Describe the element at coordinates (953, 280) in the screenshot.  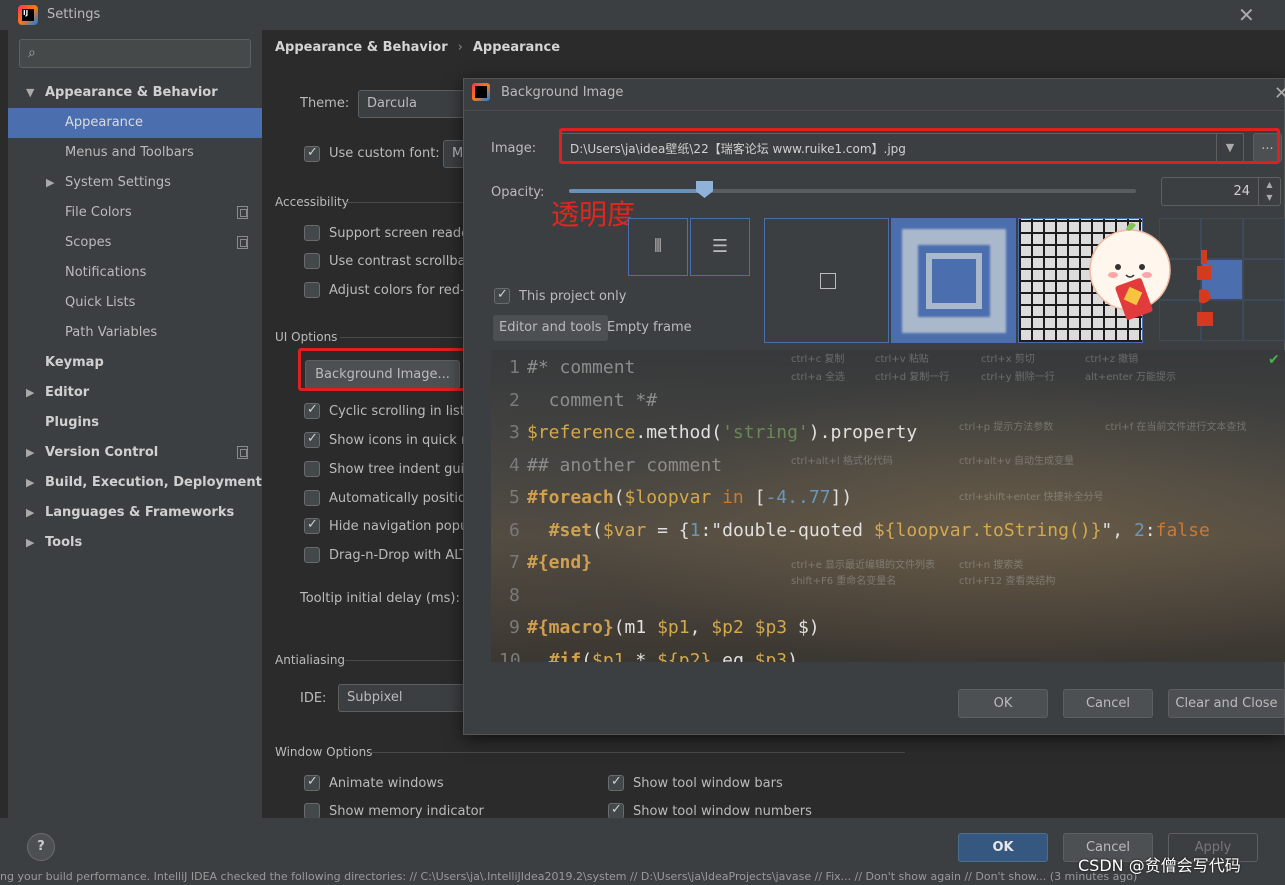
I see `fill-scale-option` at that location.